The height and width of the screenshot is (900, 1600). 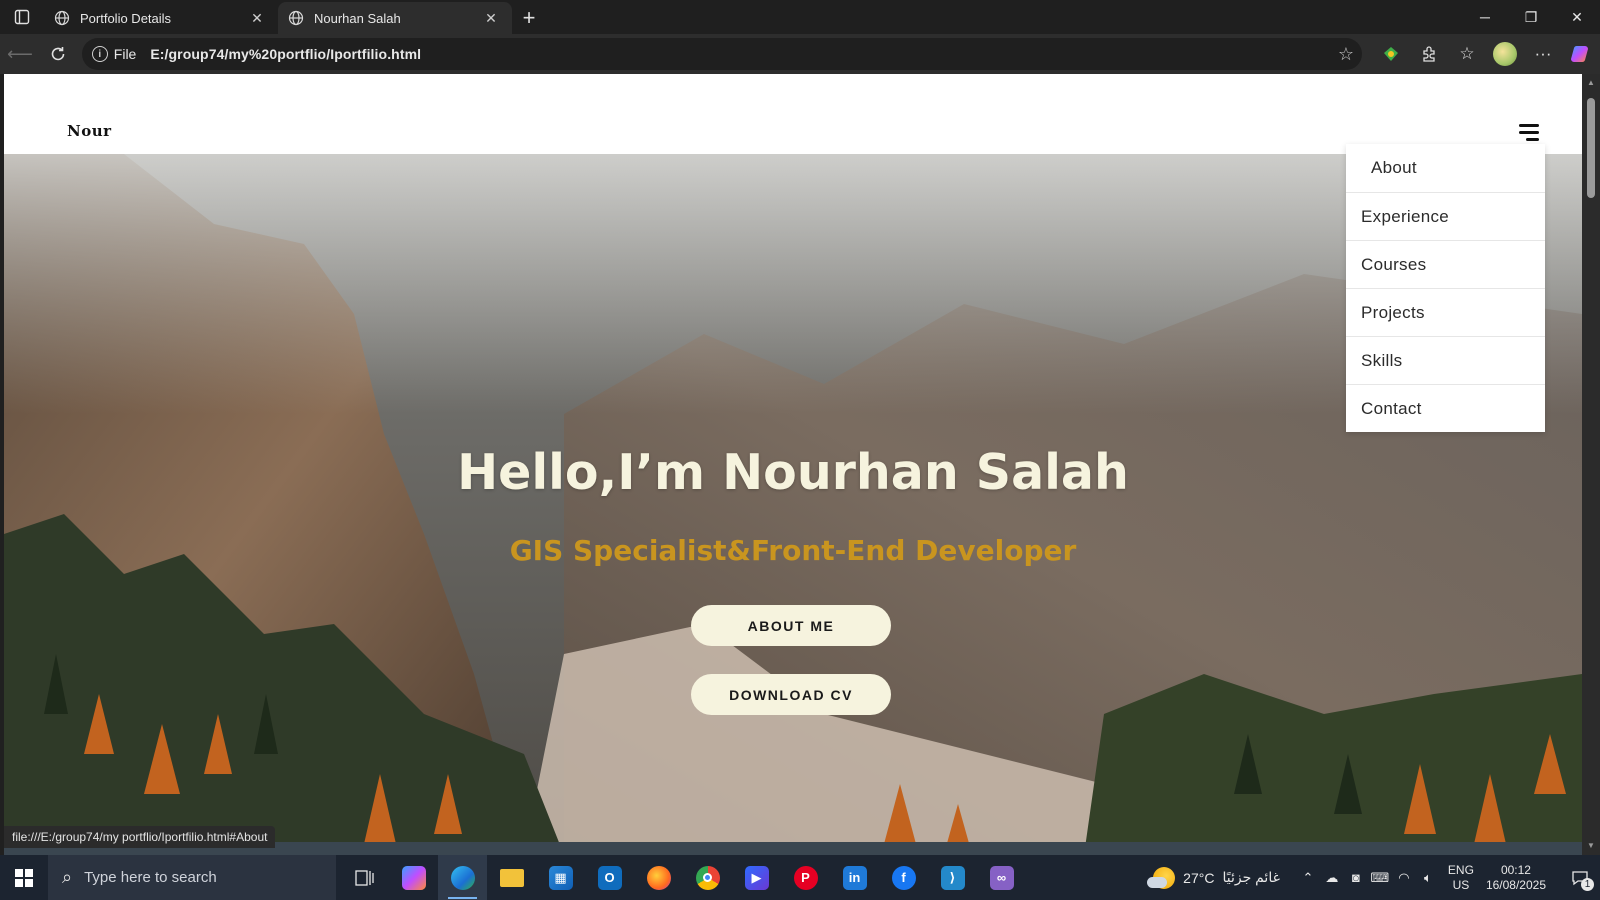 I want to click on store-icon: ▦, so click(x=560, y=877).